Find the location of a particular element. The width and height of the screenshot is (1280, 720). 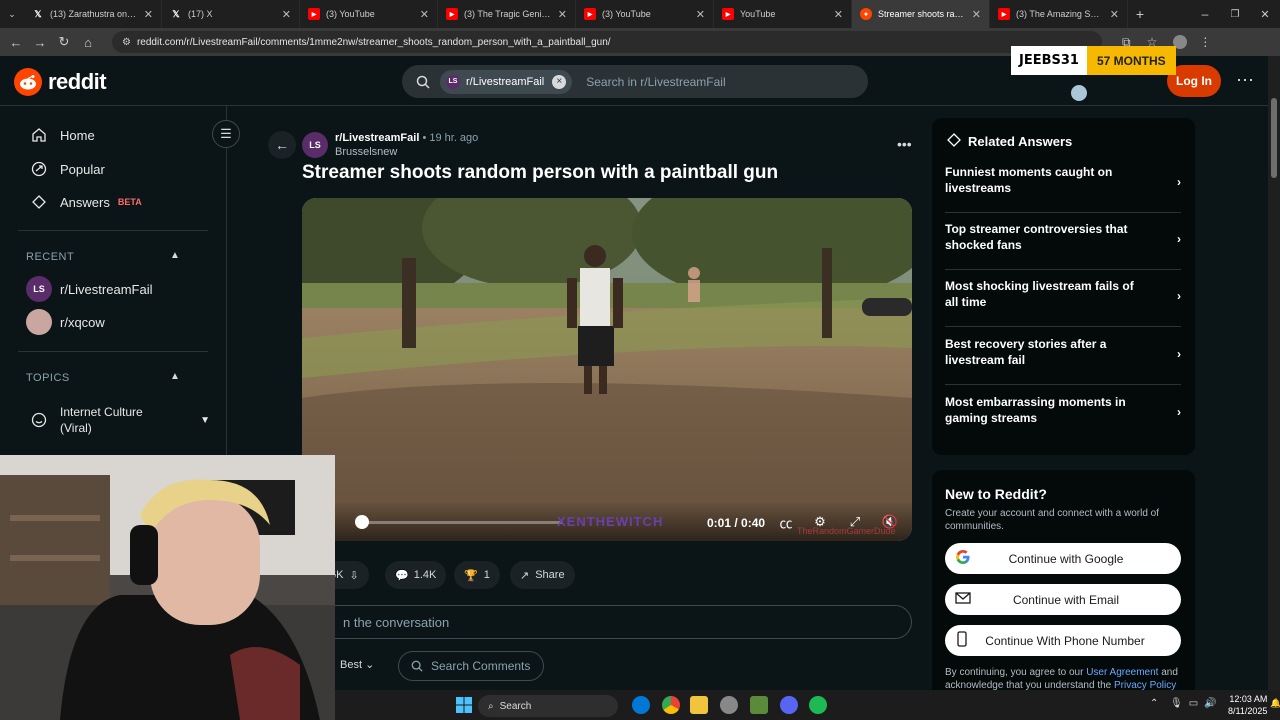

chevron-down-icon: ▼ is located at coordinates (205, 420).